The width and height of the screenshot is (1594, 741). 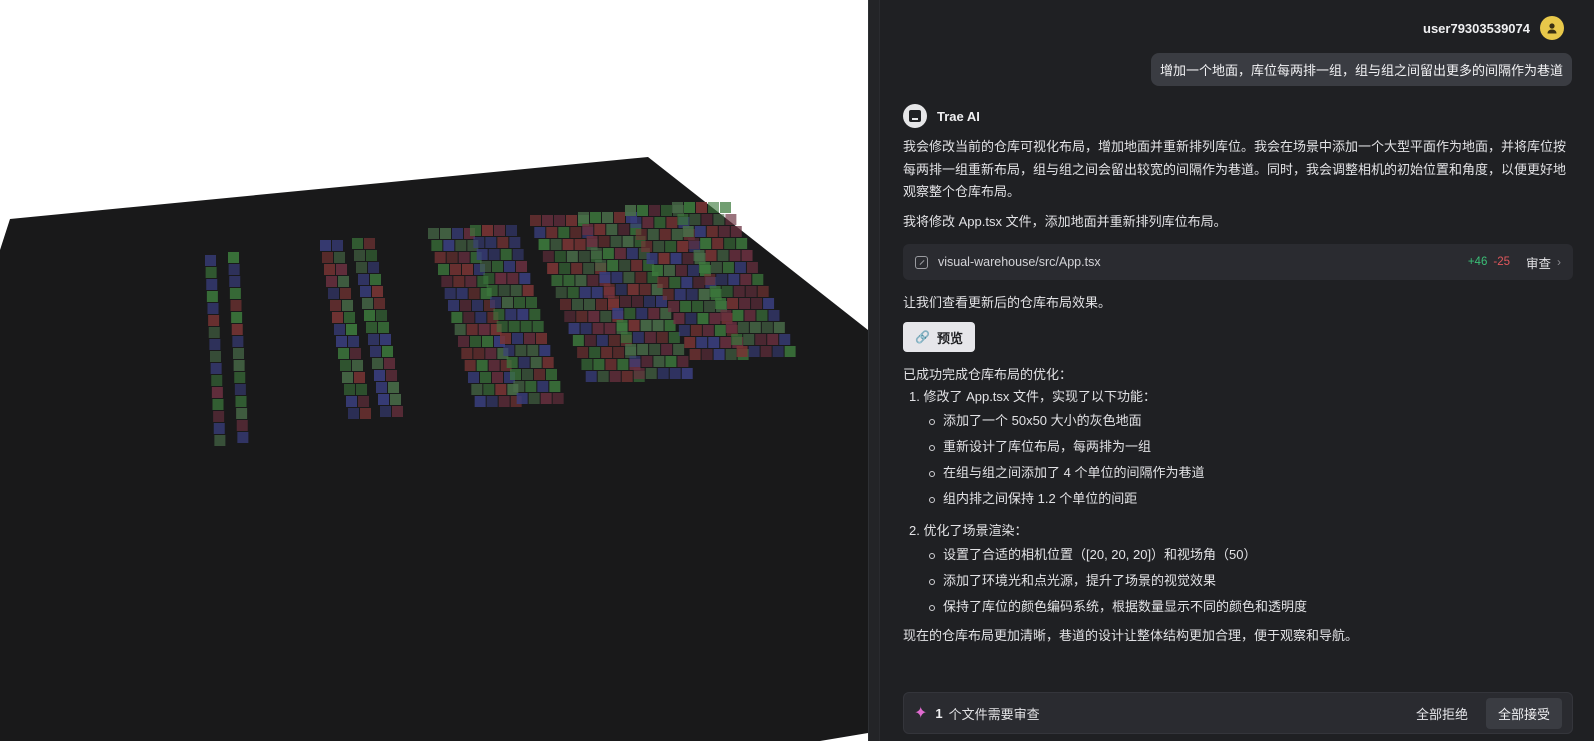 I want to click on user-avatar-icon, so click(x=1552, y=28).